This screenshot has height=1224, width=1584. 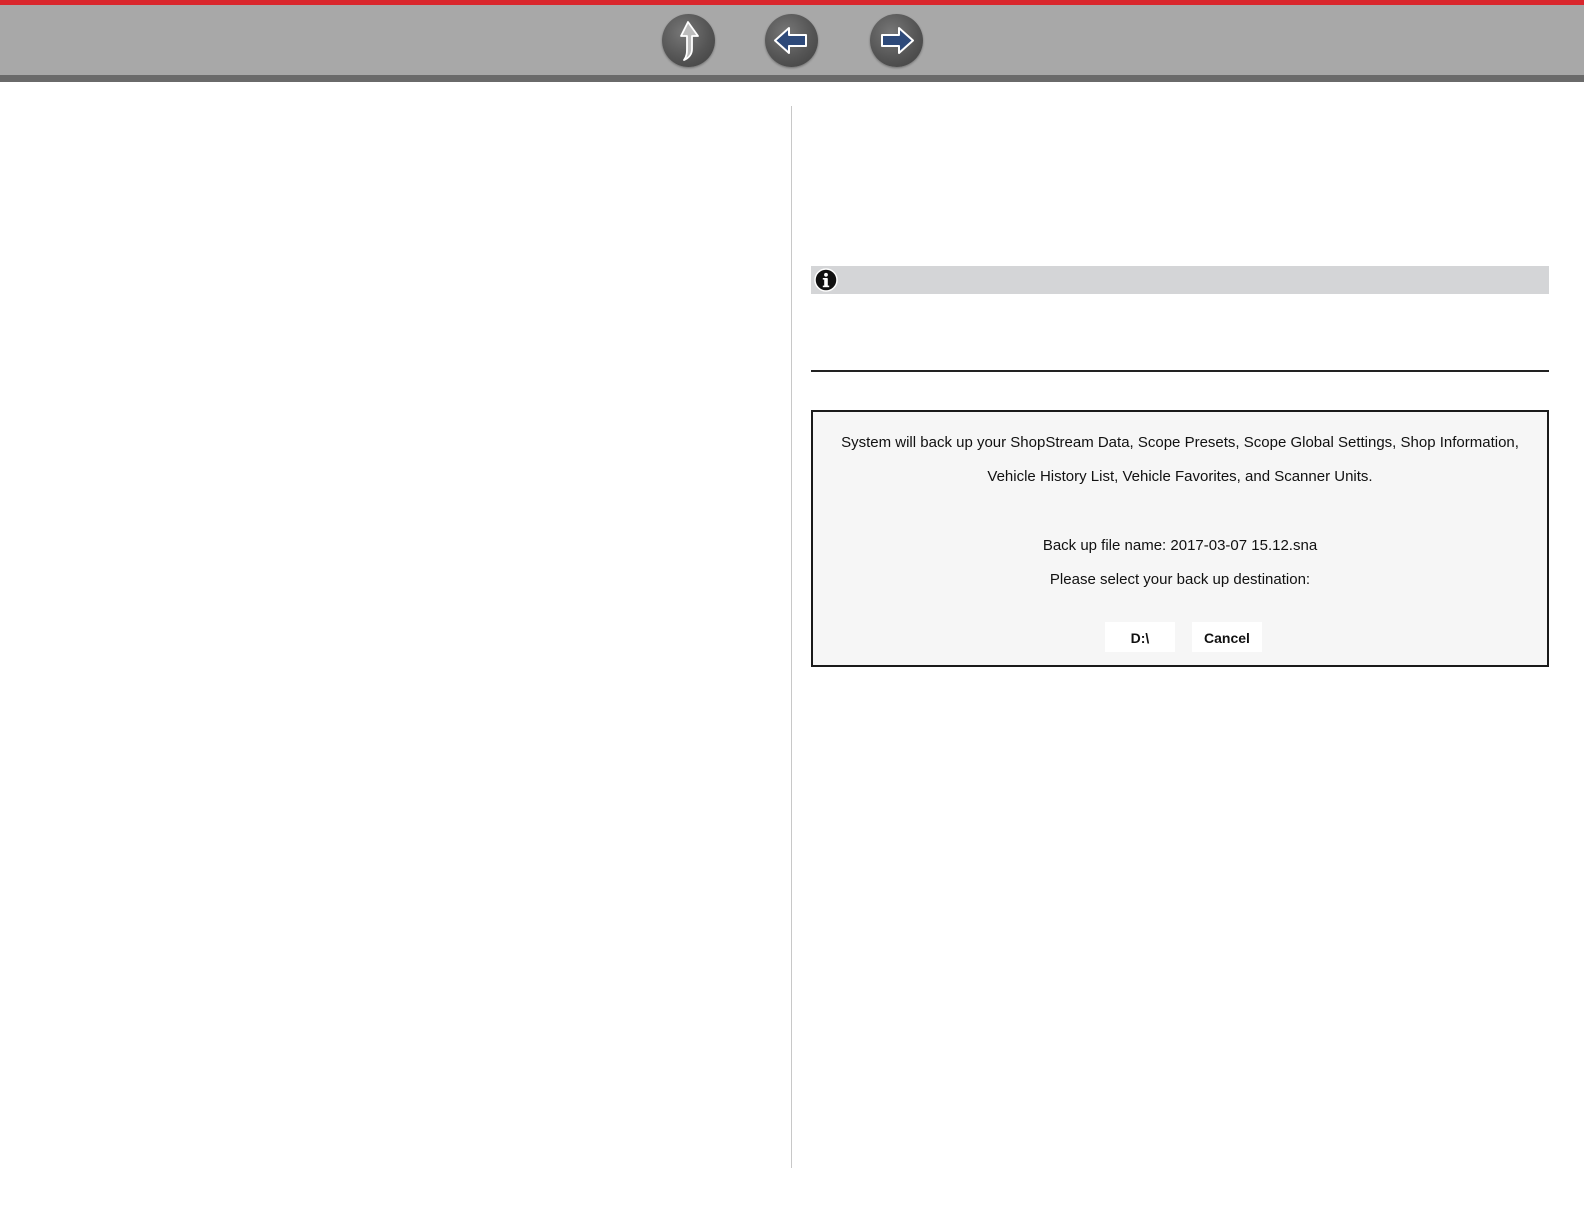 I want to click on arrow-right-icon, so click(x=897, y=40).